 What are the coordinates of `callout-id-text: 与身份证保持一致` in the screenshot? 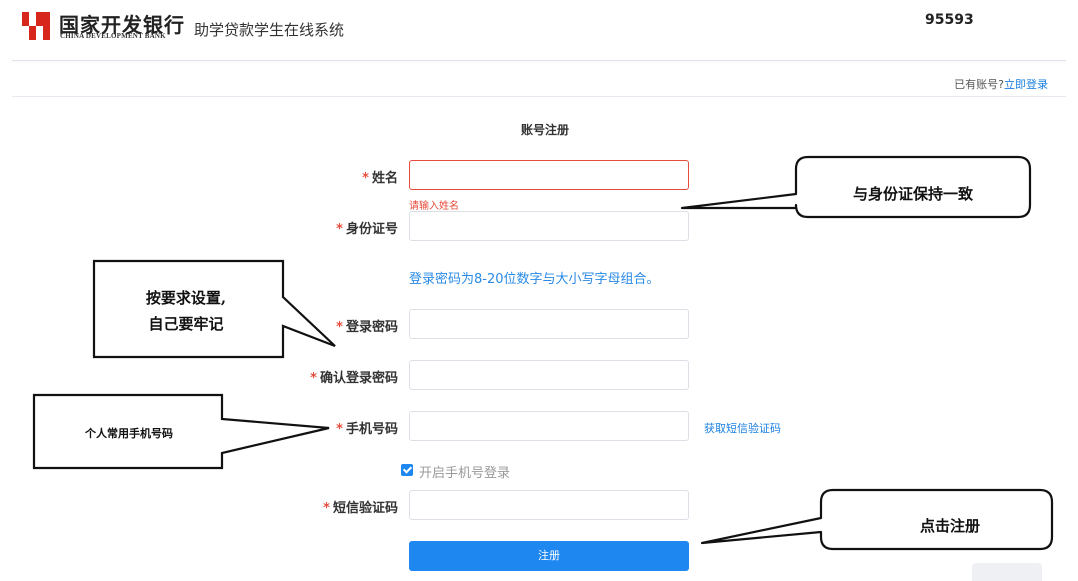 It's located at (912, 194).